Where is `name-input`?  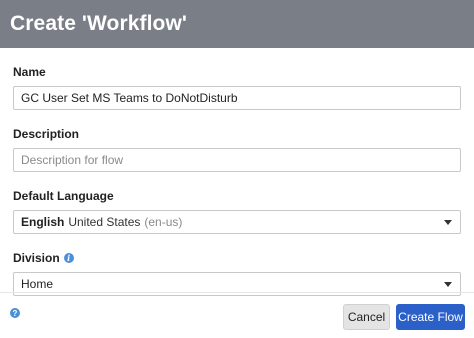 name-input is located at coordinates (237, 98).